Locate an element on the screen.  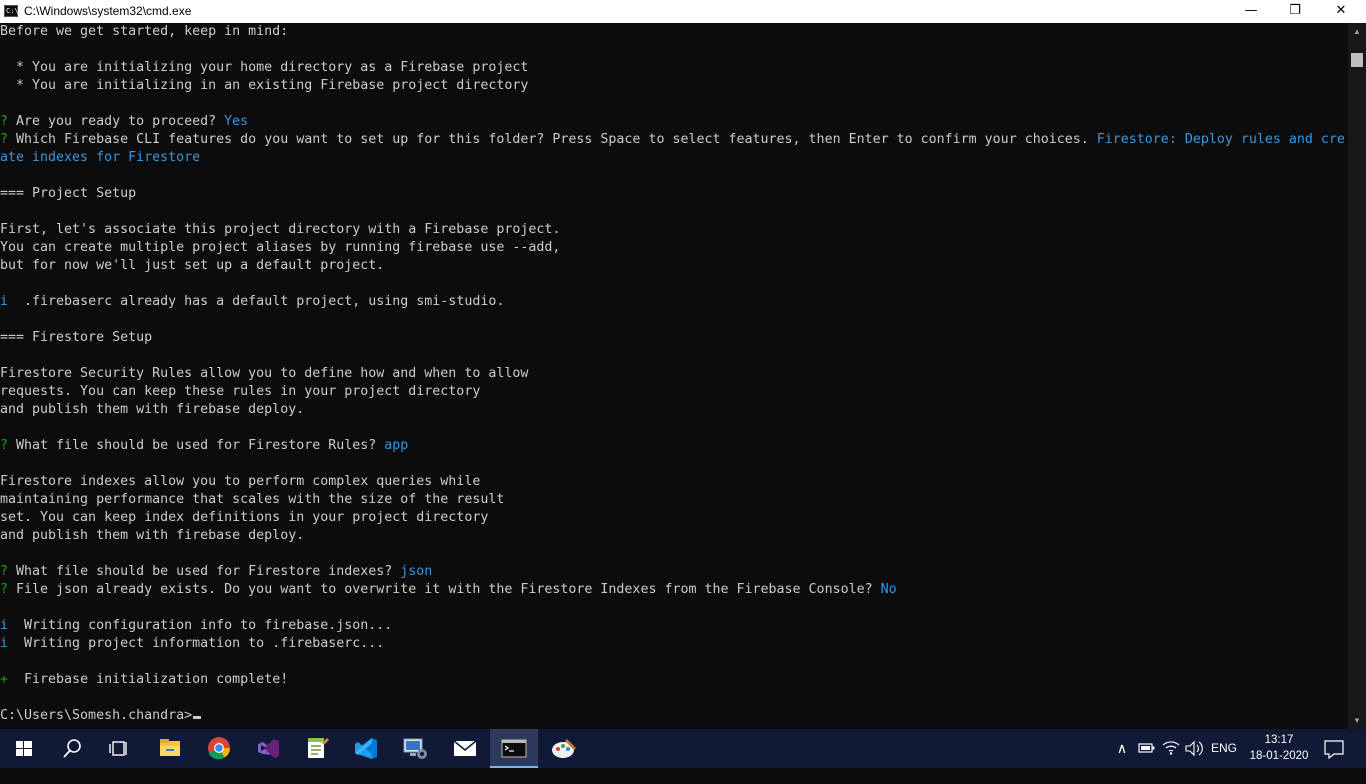
restore-button: ❐ is located at coordinates (1295, 11).